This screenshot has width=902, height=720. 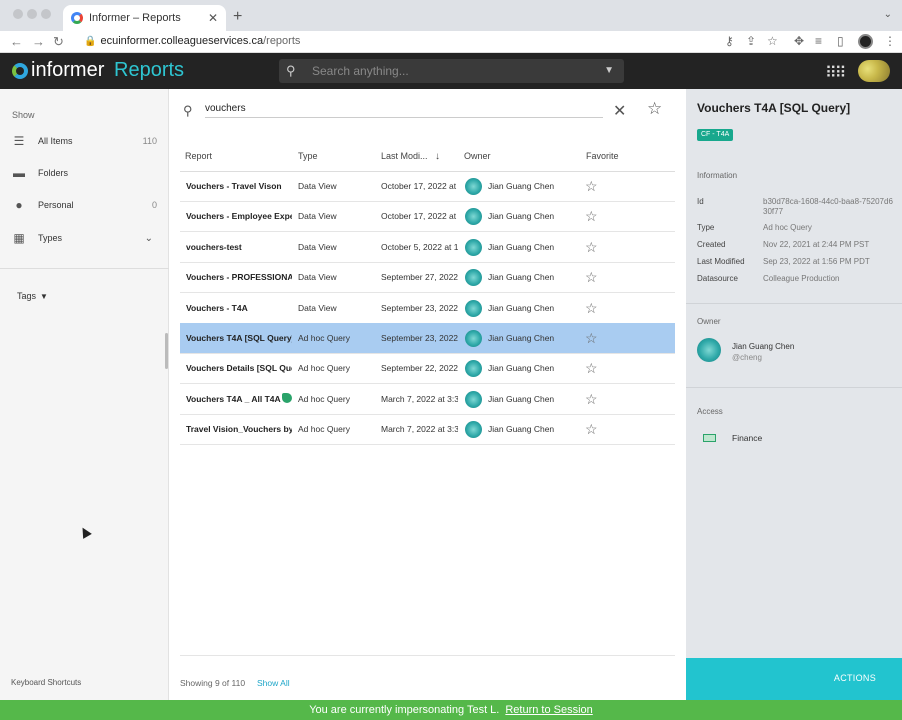 I want to click on tab-title: Informer – Reports, so click(x=135, y=18).